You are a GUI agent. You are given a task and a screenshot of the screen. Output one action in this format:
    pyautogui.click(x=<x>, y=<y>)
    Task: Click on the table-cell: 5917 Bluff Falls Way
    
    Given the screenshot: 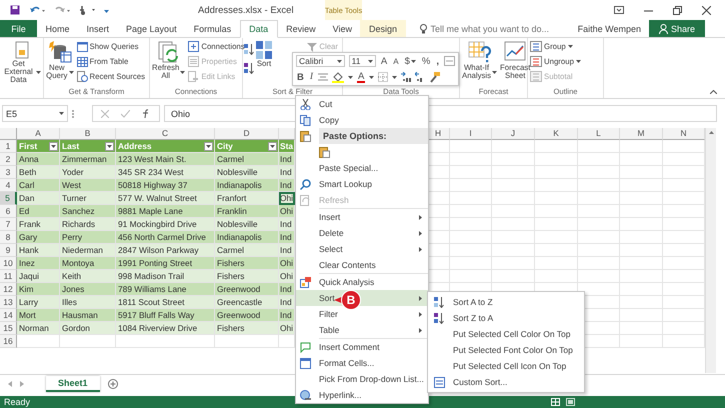 What is the action you would take?
    pyautogui.click(x=165, y=315)
    